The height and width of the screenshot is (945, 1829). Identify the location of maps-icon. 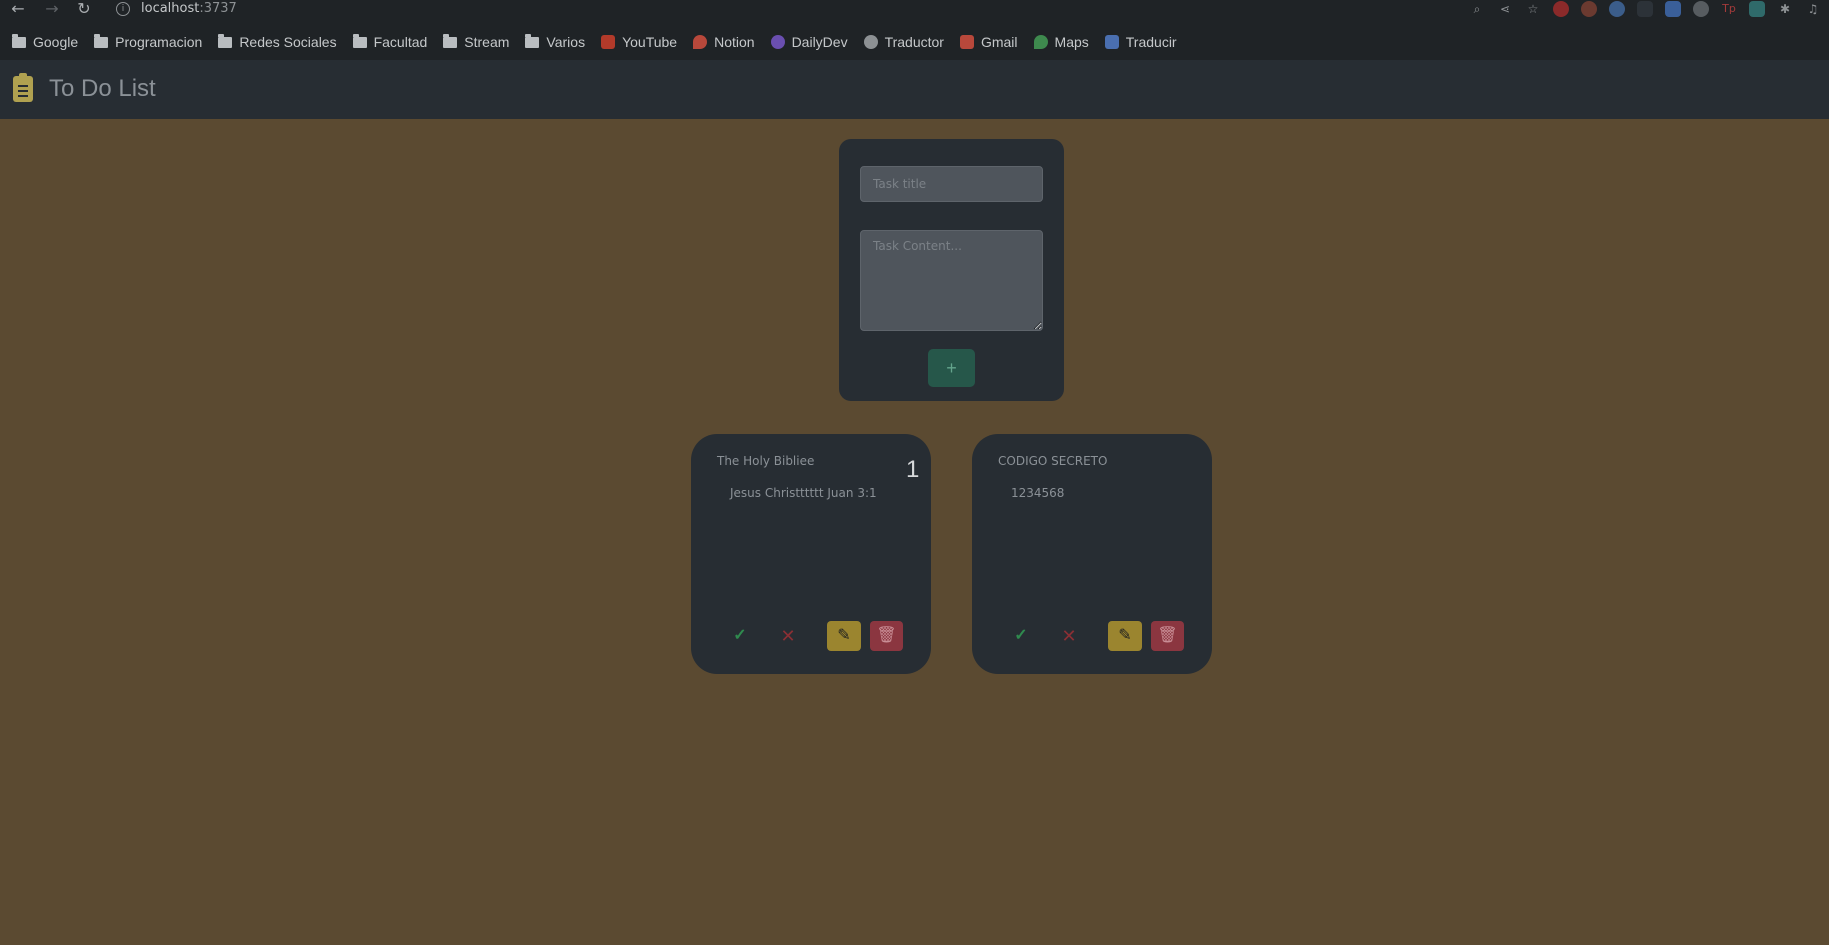
(1040, 42).